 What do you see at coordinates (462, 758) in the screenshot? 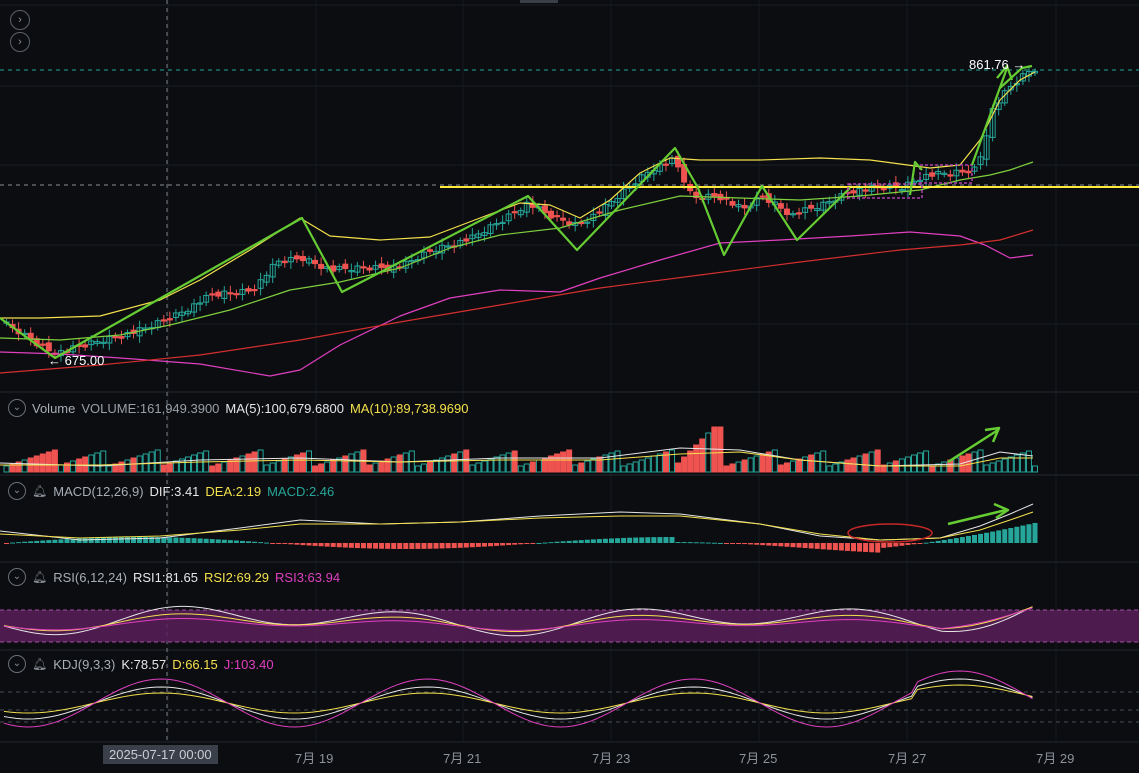
I see `x-tick-label: 7月 21` at bounding box center [462, 758].